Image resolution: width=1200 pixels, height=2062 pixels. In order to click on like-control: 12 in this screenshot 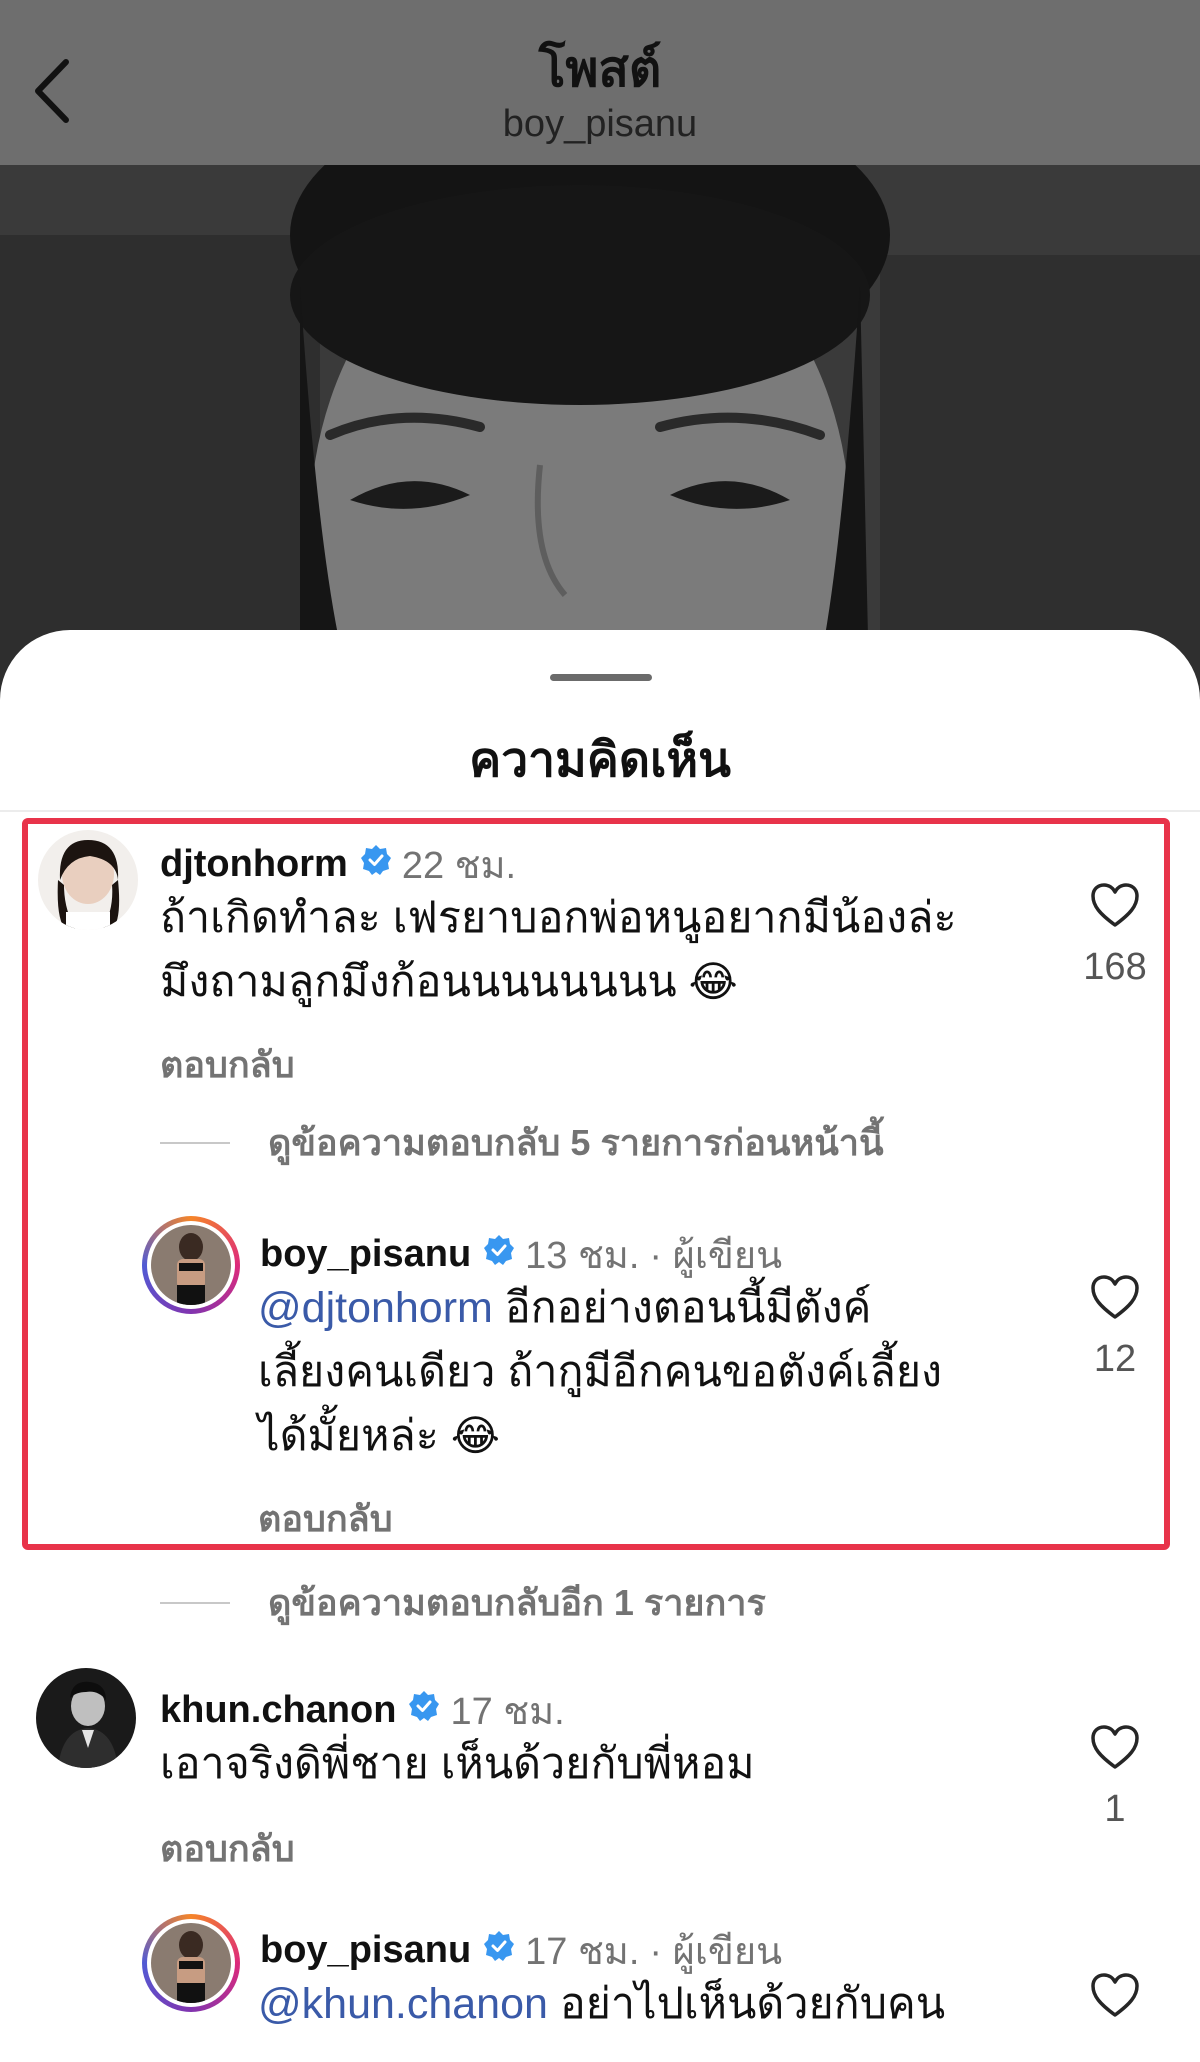, I will do `click(1115, 1327)`.